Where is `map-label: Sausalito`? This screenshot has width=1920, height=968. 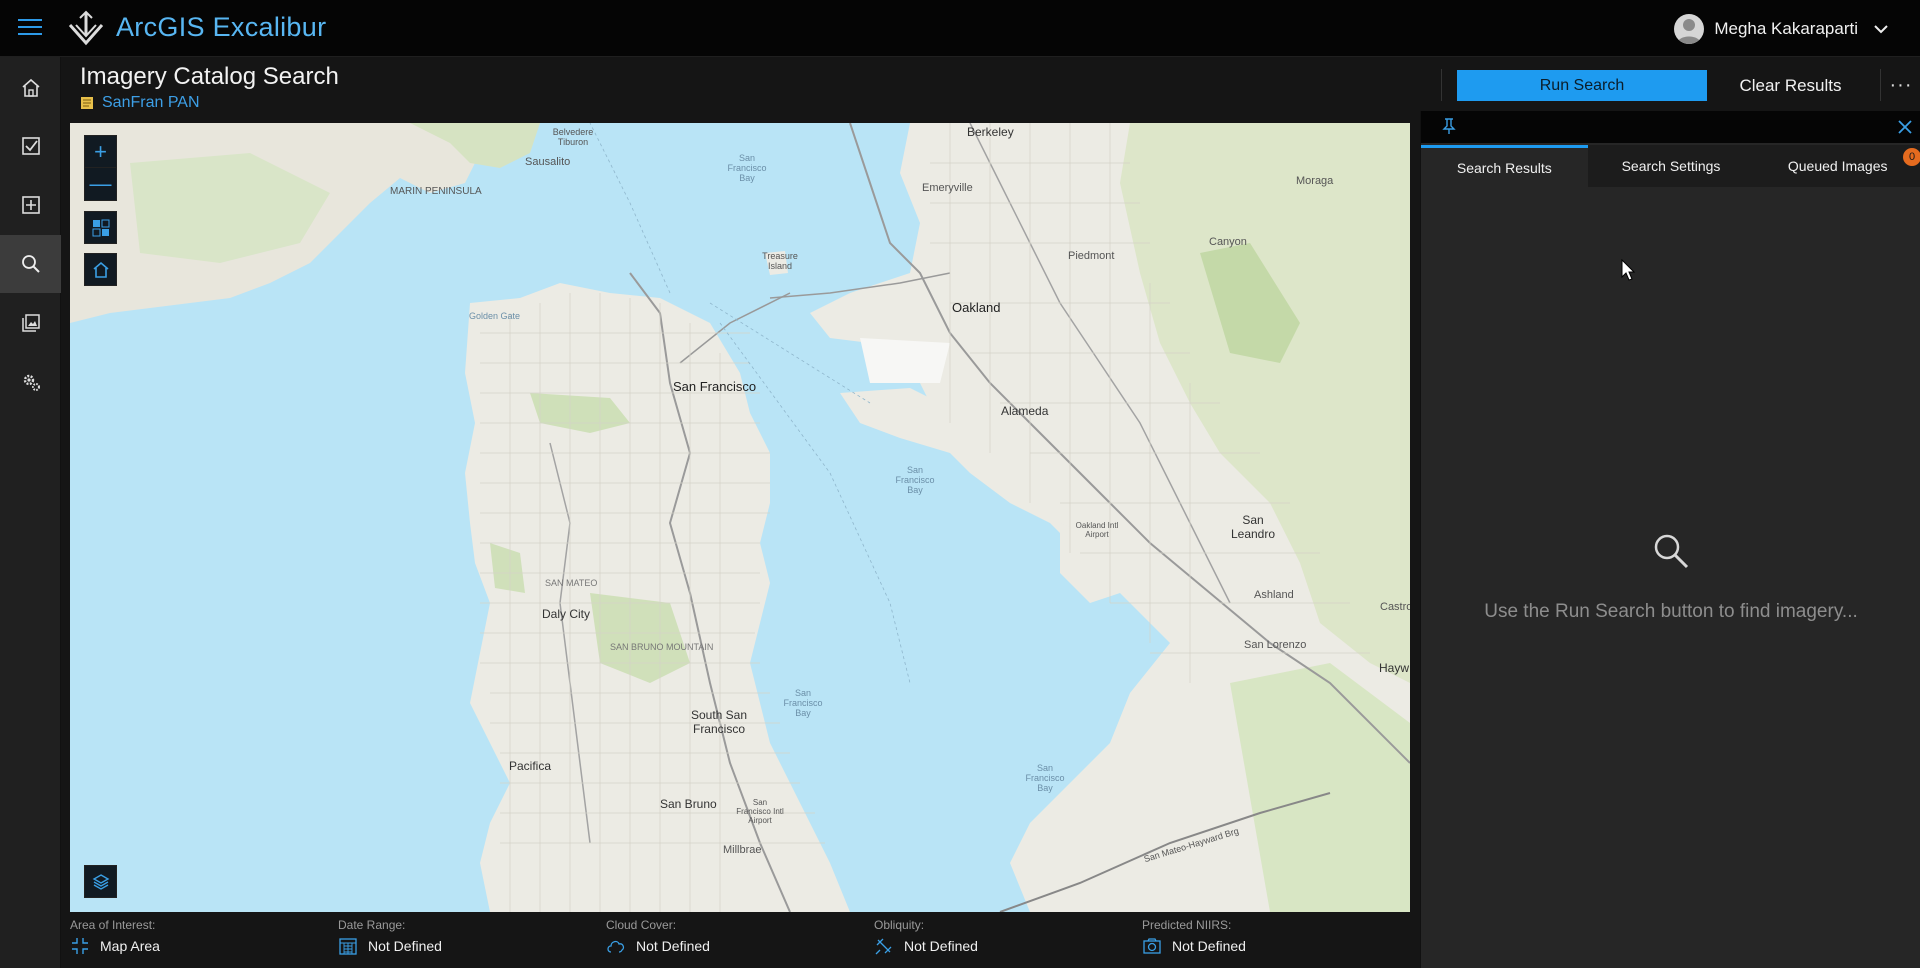
map-label: Sausalito is located at coordinates (548, 162).